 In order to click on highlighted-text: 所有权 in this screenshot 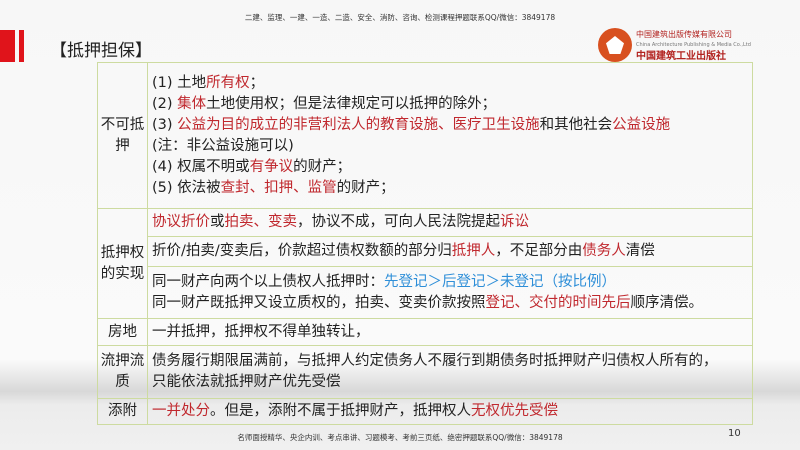, I will do `click(228, 82)`.